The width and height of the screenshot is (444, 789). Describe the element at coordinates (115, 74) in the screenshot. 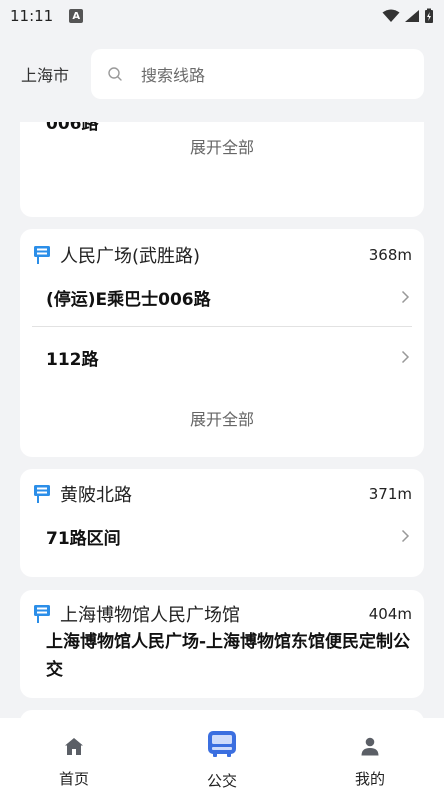

I see `search-icon` at that location.